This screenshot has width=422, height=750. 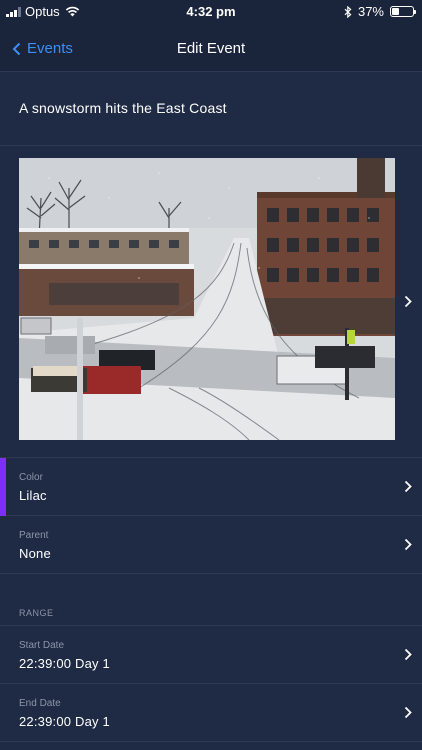 What do you see at coordinates (64, 663) in the screenshot?
I see `start-date-value: 22:39:00 Day 1` at bounding box center [64, 663].